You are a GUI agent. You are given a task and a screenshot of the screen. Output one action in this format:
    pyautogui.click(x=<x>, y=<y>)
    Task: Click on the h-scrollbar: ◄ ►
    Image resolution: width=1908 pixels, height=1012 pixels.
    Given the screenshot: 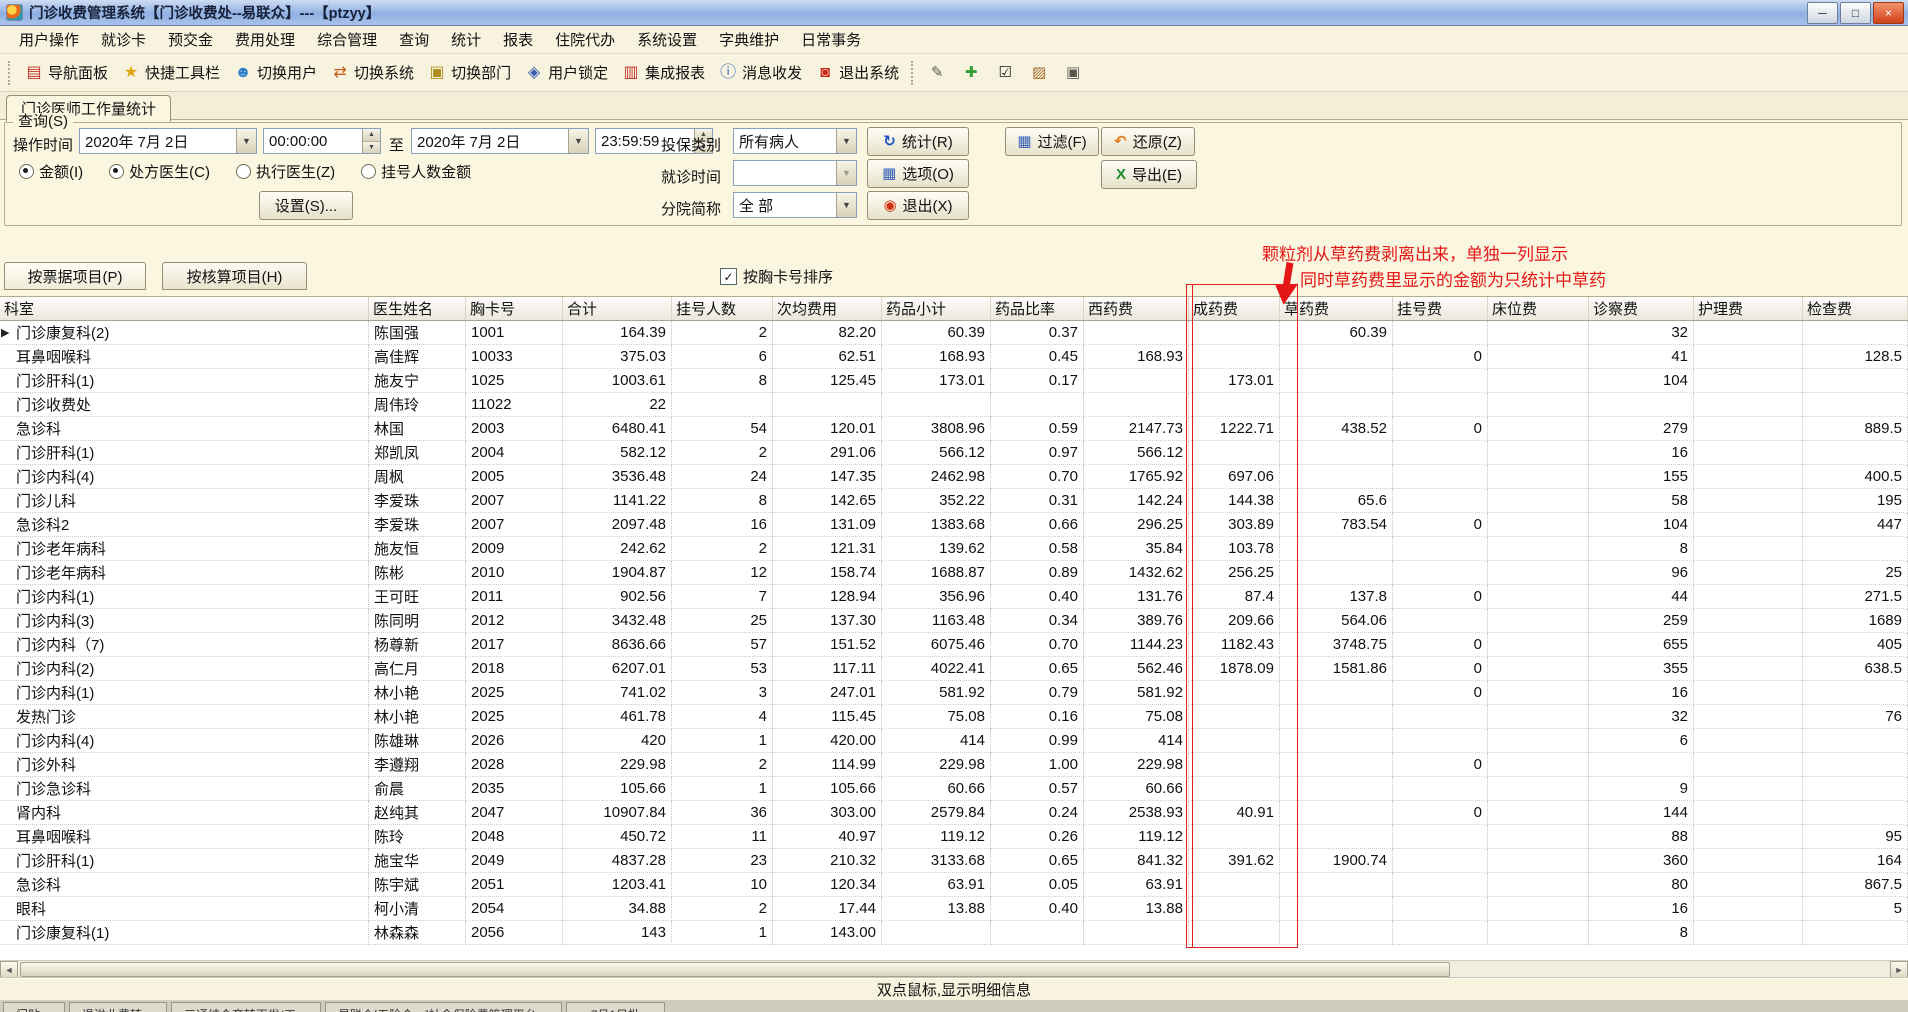 What is the action you would take?
    pyautogui.click(x=954, y=969)
    